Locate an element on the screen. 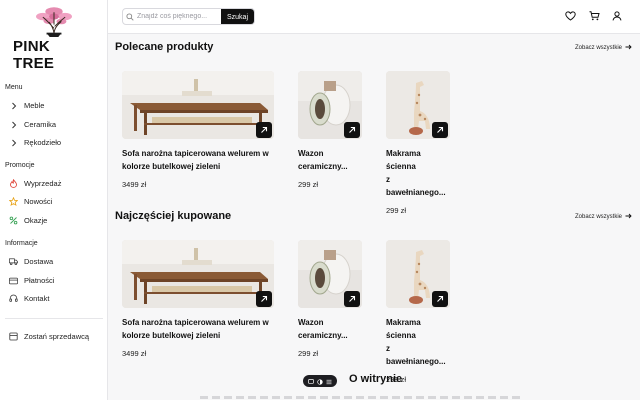 The height and width of the screenshot is (400, 640). top-header: Szukaj is located at coordinates (374, 17).